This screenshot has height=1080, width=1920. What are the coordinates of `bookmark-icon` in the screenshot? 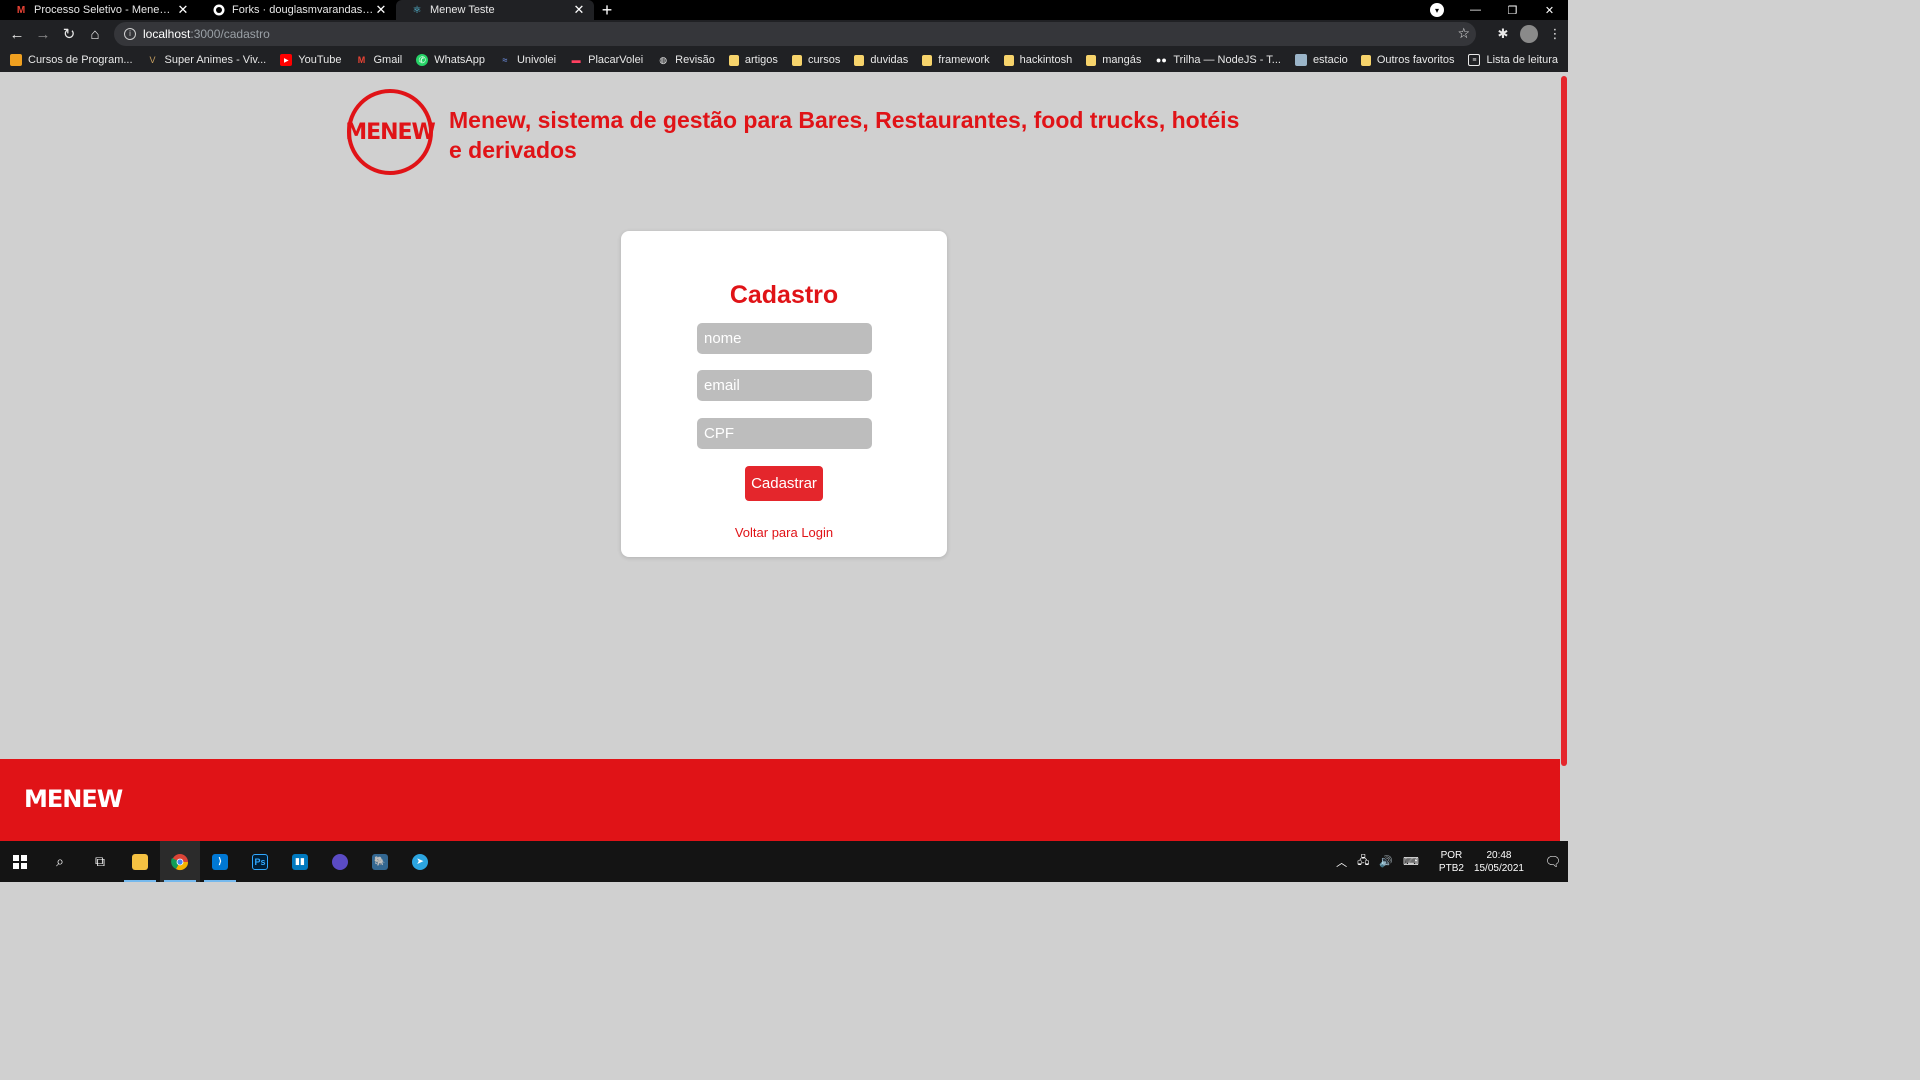 It's located at (16, 60).